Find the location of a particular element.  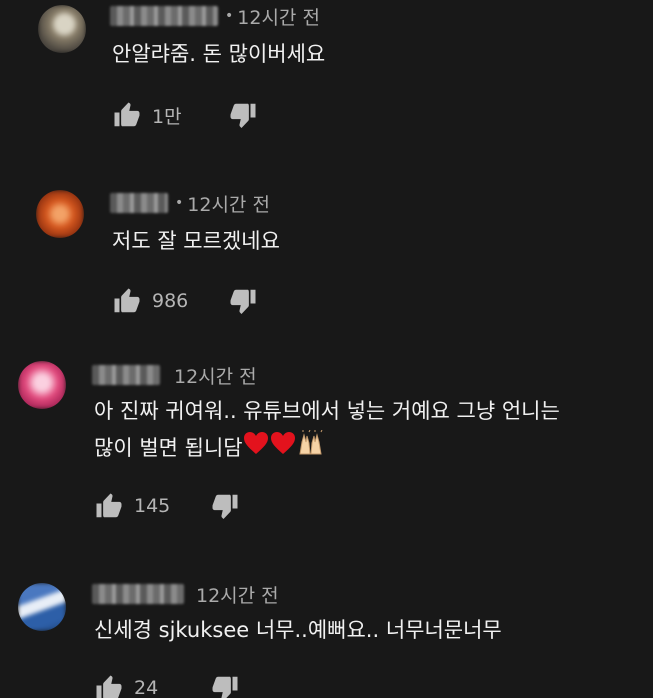

comment-text: 안알랴줌. 돈 많이버세요 is located at coordinates (219, 54).